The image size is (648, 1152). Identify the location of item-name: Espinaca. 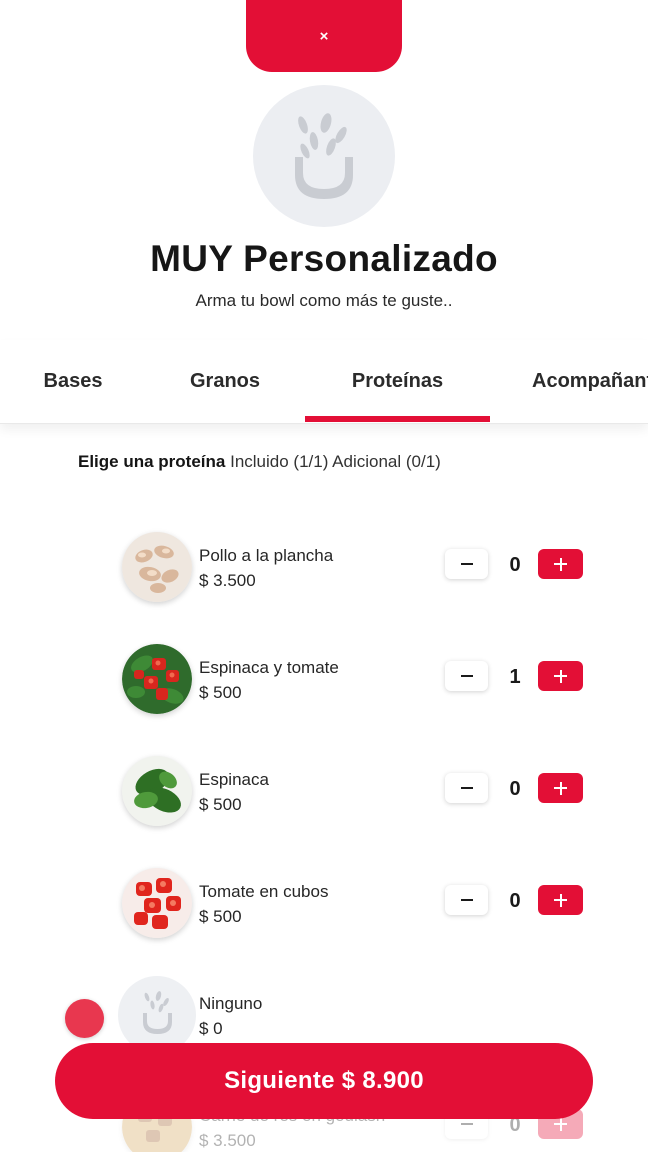
(234, 779).